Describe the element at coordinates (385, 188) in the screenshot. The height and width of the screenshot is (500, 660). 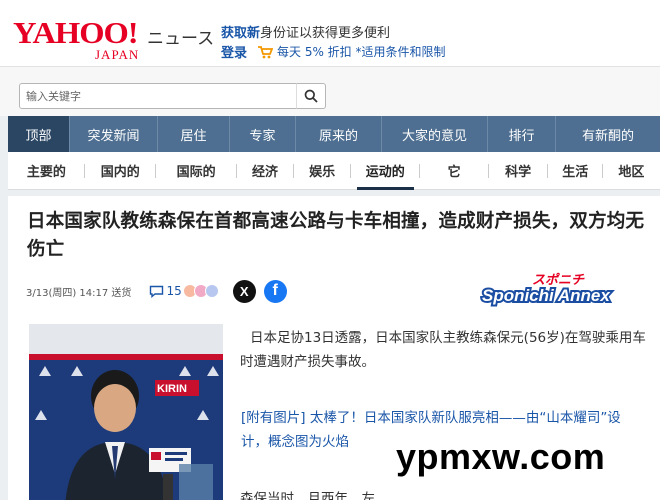
I see `active-tab-indicator` at that location.